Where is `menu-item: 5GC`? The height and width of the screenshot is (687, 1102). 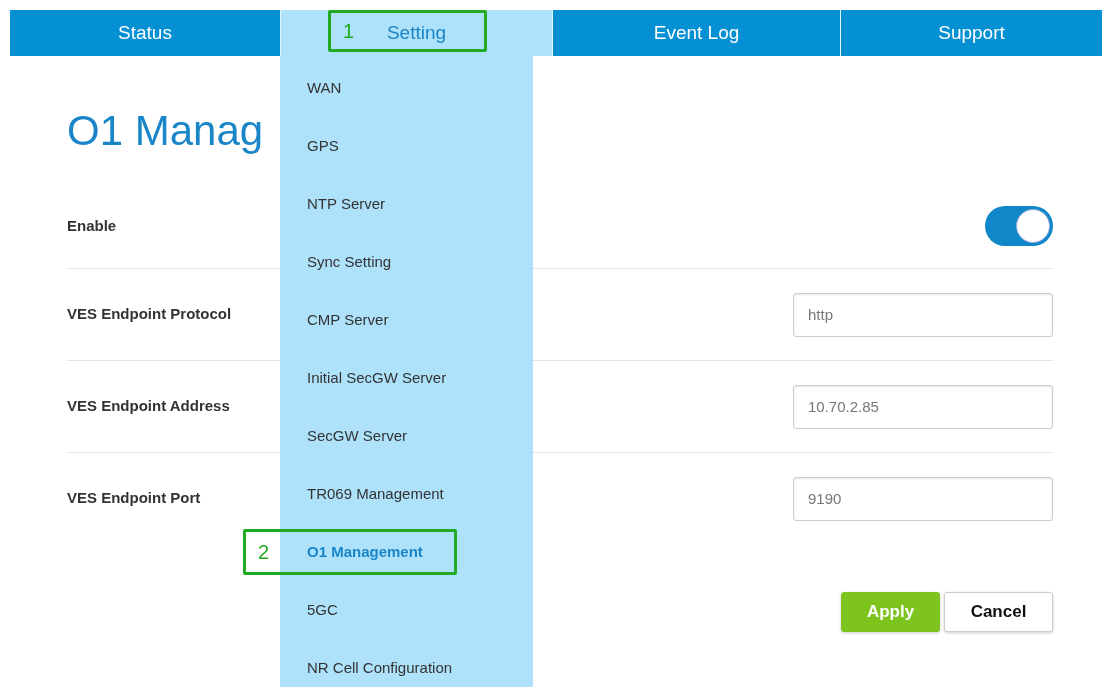 menu-item: 5GC is located at coordinates (406, 610).